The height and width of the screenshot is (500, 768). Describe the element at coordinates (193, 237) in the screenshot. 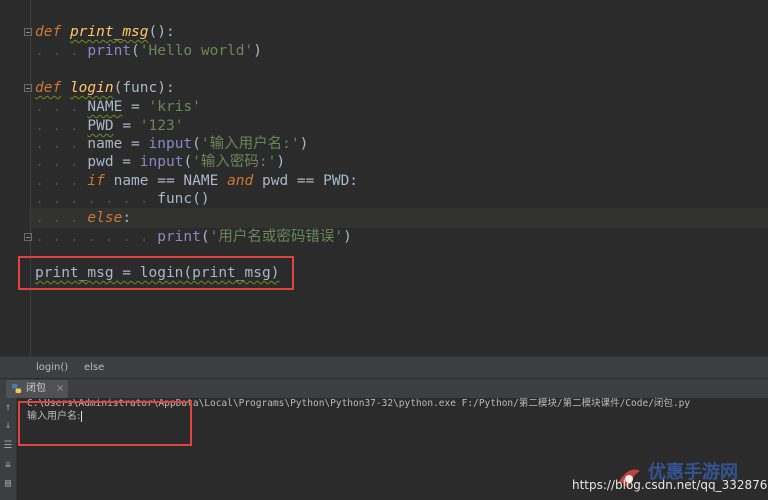

I see `code-line-12: . . . . . . . print('用户名或密码错误')` at that location.